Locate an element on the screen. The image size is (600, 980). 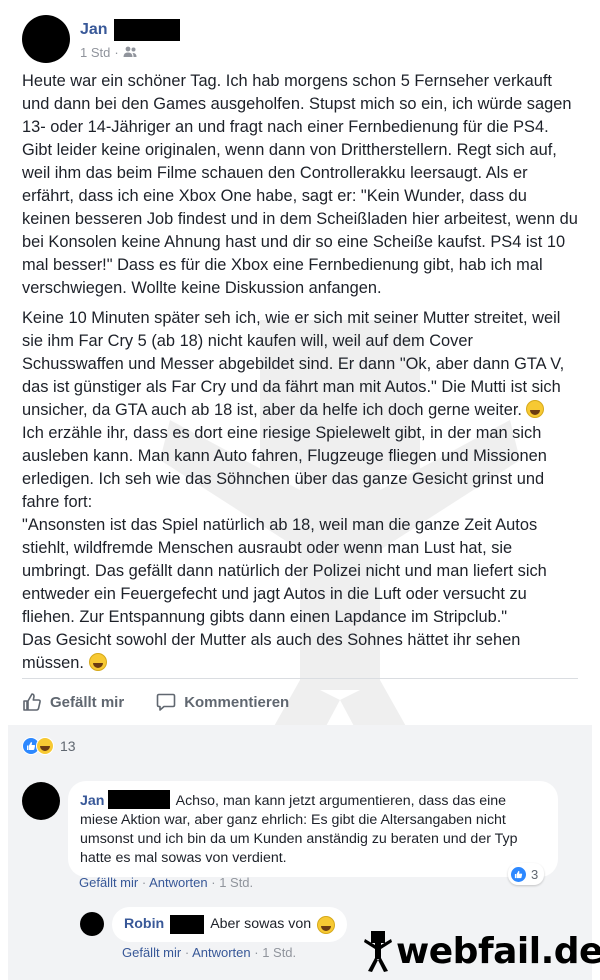
comment-reaction-count: 3 is located at coordinates (535, 874).